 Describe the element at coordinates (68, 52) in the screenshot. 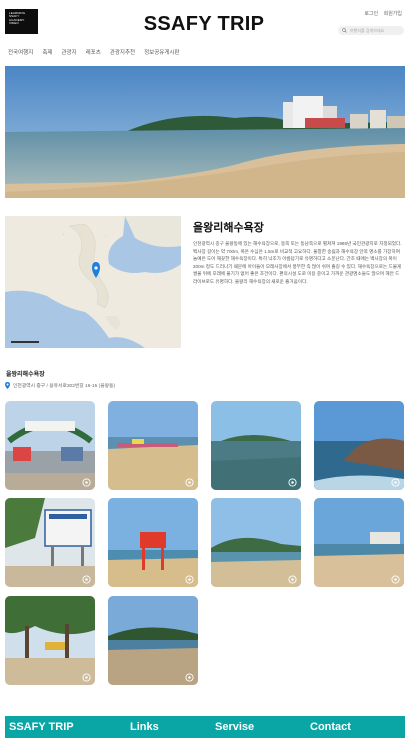

I see `nav-item-attraction: 관광지` at that location.